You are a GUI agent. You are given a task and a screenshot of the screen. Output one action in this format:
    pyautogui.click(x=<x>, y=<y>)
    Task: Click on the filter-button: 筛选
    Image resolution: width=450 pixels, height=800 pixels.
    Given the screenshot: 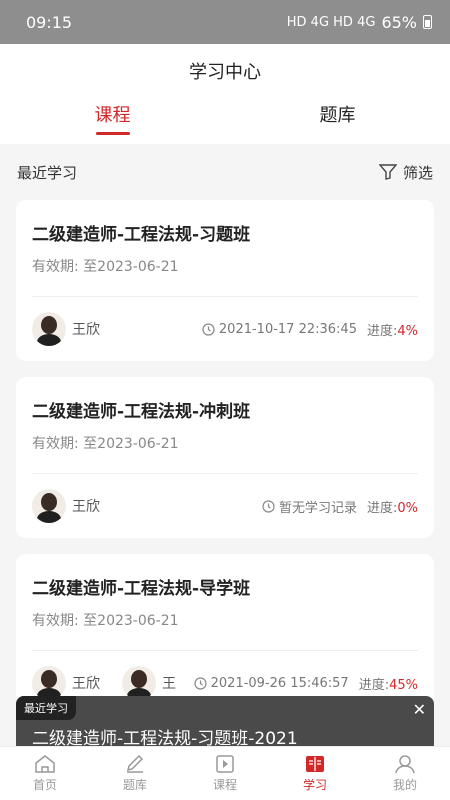 What is the action you would take?
    pyautogui.click(x=405, y=172)
    